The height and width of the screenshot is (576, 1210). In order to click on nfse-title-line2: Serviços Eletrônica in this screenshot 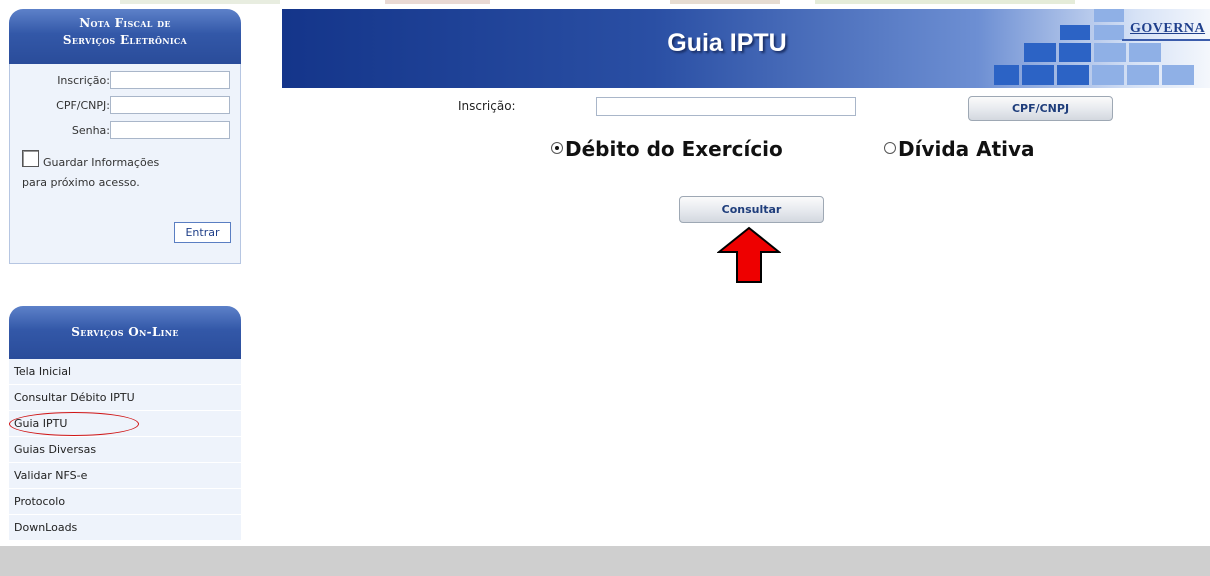, I will do `click(125, 40)`.